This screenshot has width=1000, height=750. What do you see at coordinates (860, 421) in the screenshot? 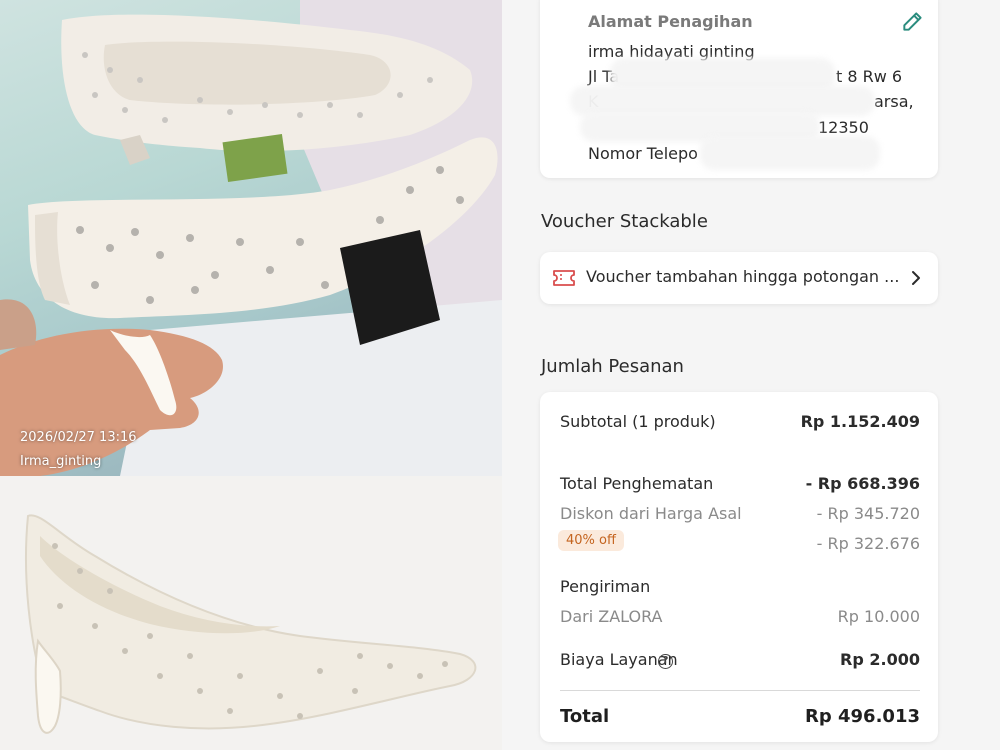
I see `subtotal-value: Rp 1.152.409` at bounding box center [860, 421].